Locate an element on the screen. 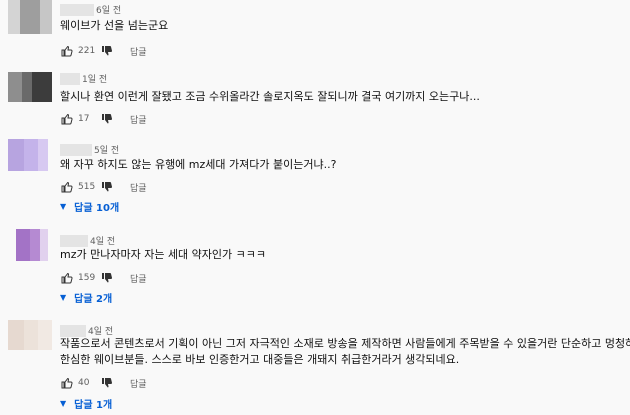 The height and width of the screenshot is (415, 630). replies-label: 답글 2개 is located at coordinates (93, 299).